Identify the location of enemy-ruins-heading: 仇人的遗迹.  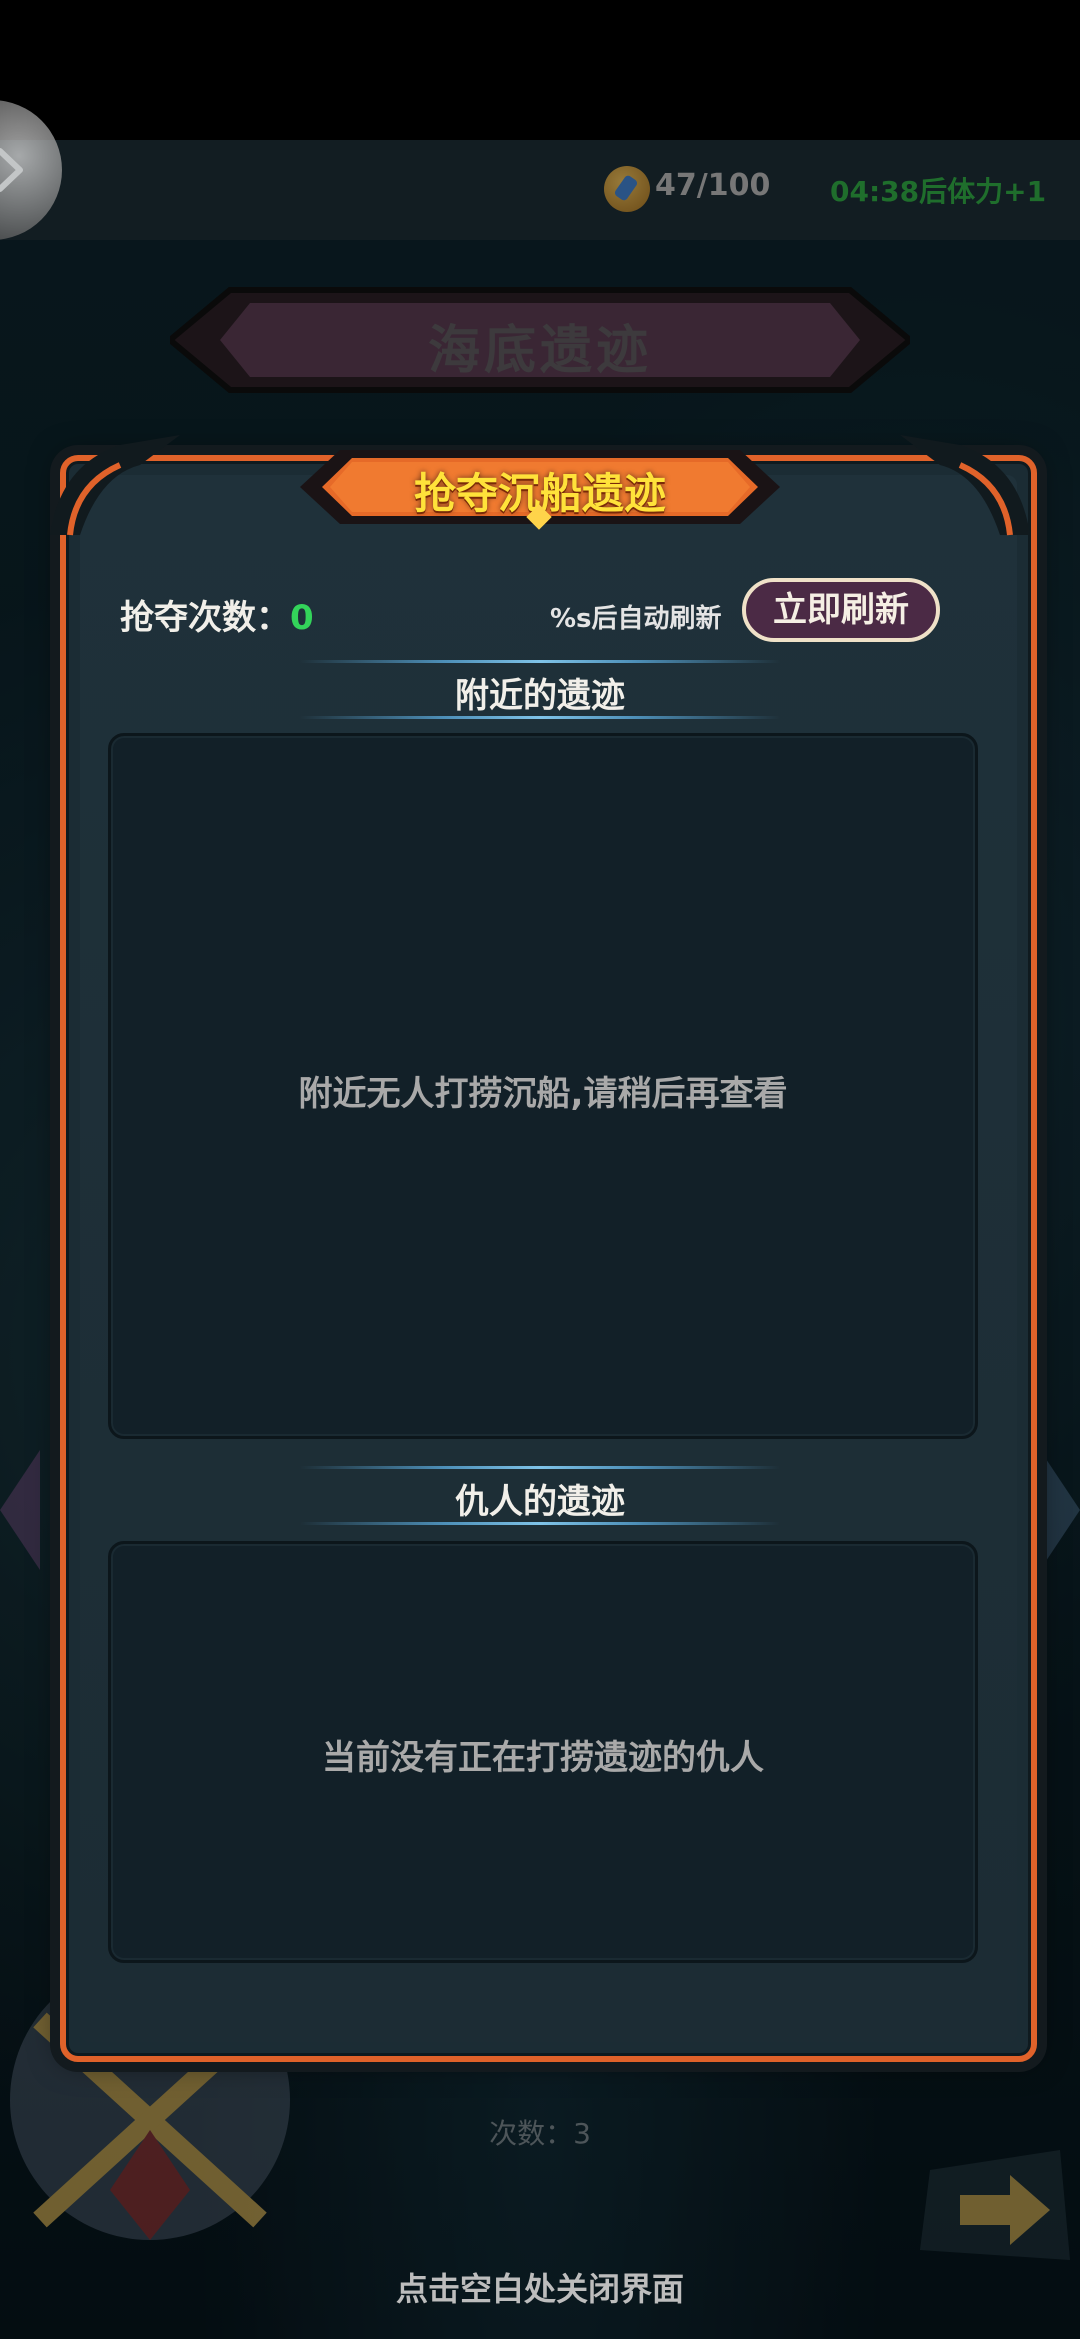
(540, 1502).